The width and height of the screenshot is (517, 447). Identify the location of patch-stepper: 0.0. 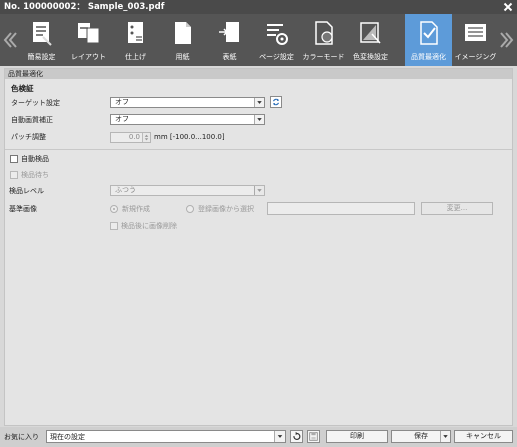
(130, 137).